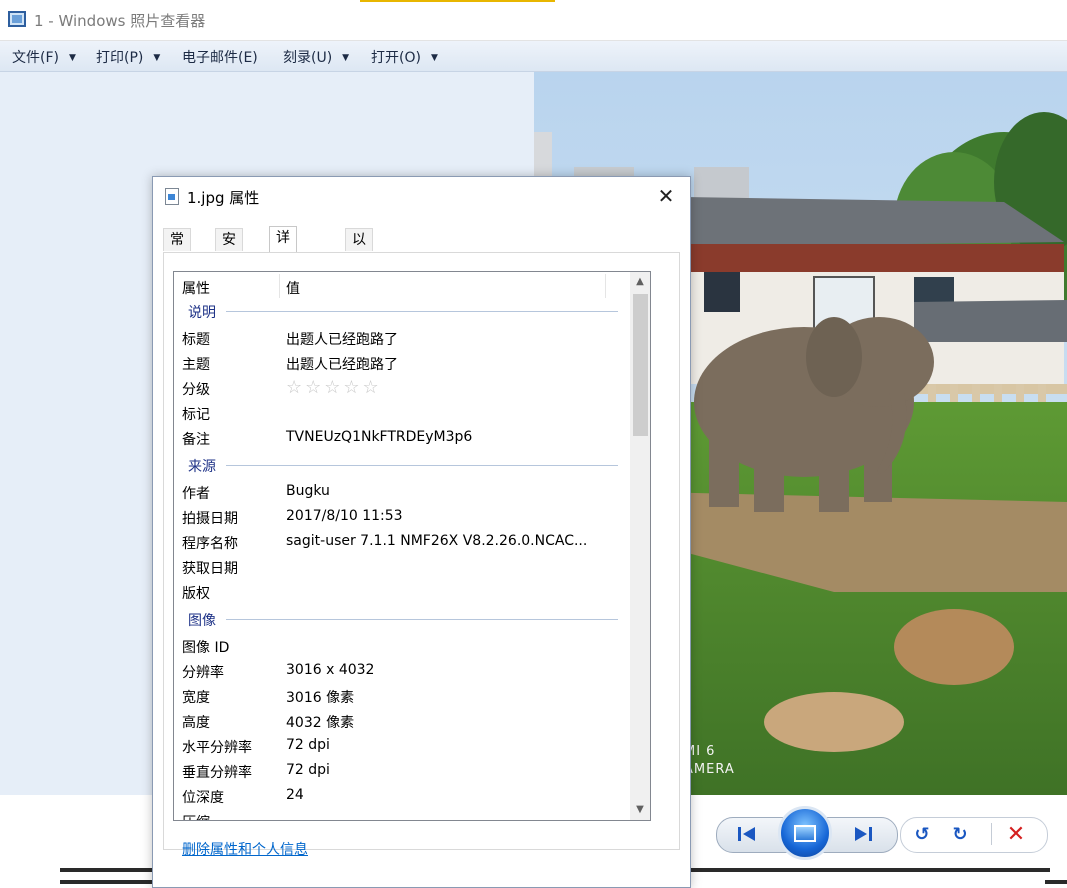  What do you see at coordinates (344, 516) in the screenshot?
I see `property-value: 2017/8/10 11:53` at bounding box center [344, 516].